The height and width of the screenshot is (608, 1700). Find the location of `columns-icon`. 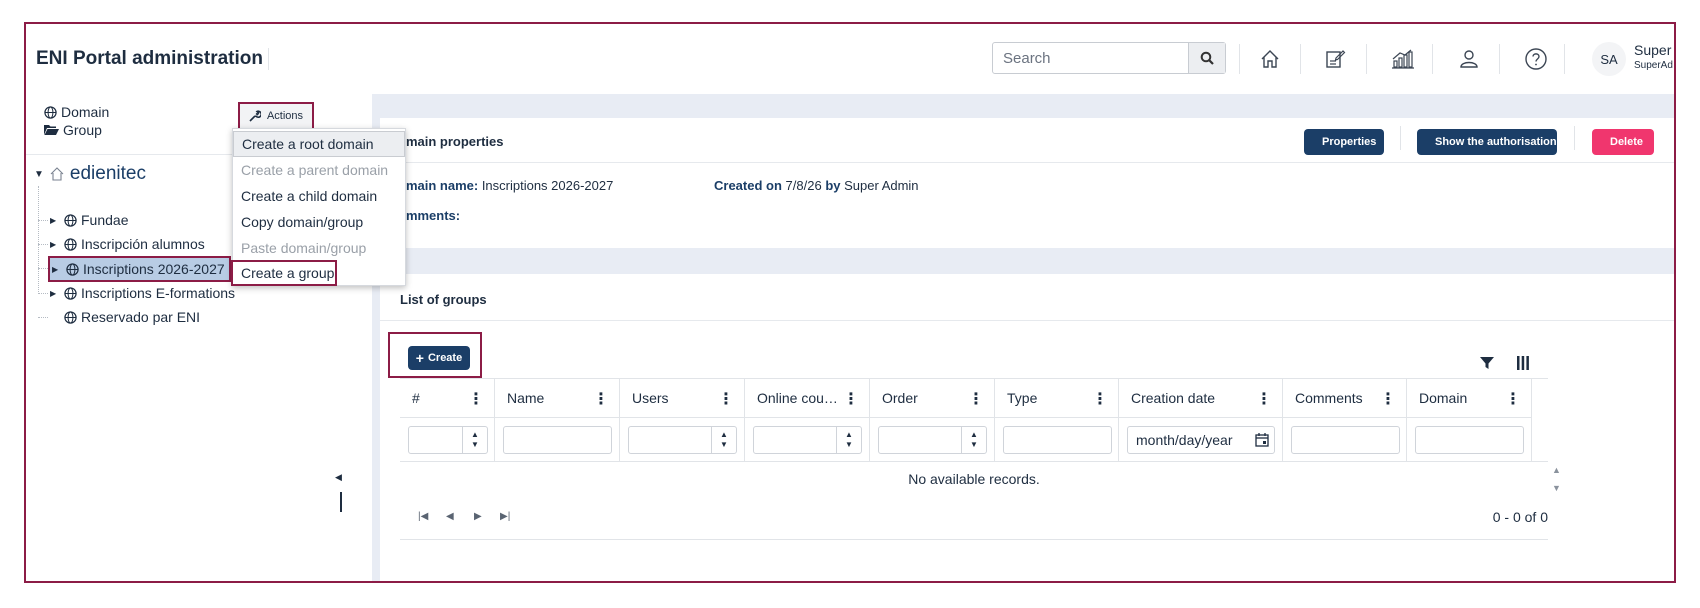

columns-icon is located at coordinates (1523, 363).